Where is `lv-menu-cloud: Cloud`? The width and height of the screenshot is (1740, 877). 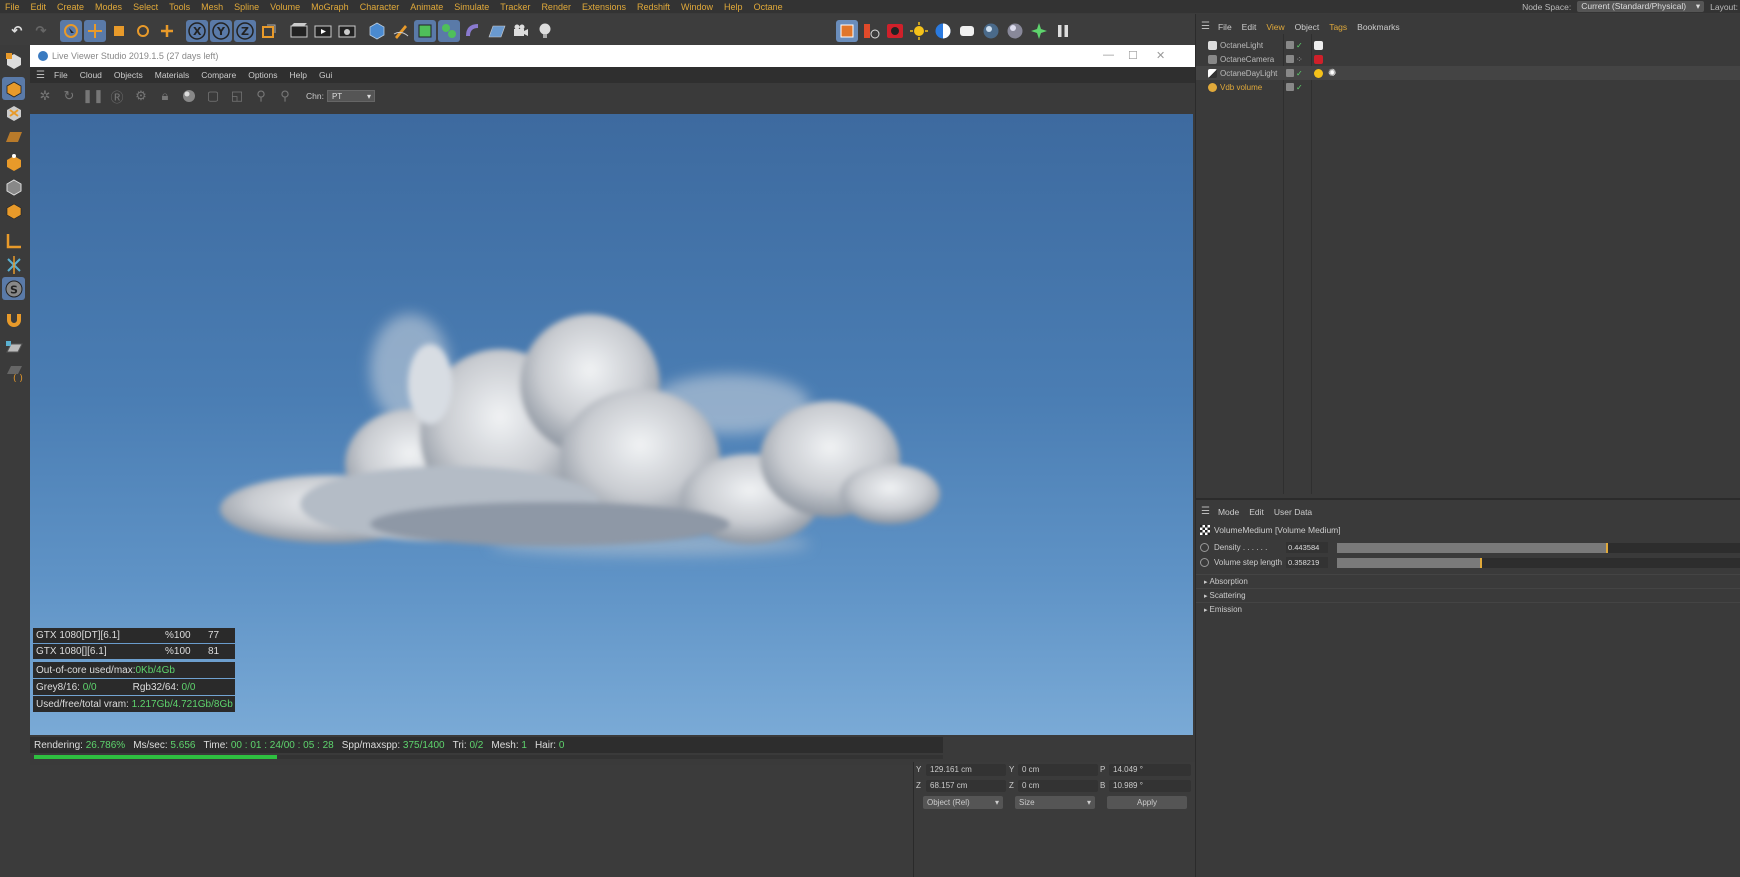 lv-menu-cloud: Cloud is located at coordinates (91, 75).